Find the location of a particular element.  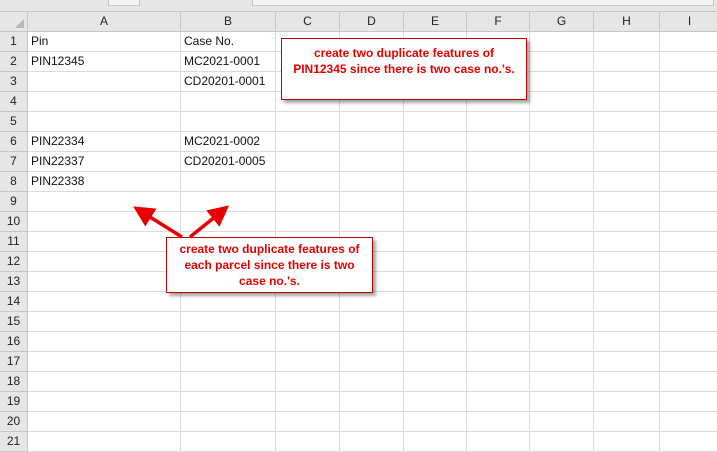

cell-a8: PIN22338 is located at coordinates (104, 182).